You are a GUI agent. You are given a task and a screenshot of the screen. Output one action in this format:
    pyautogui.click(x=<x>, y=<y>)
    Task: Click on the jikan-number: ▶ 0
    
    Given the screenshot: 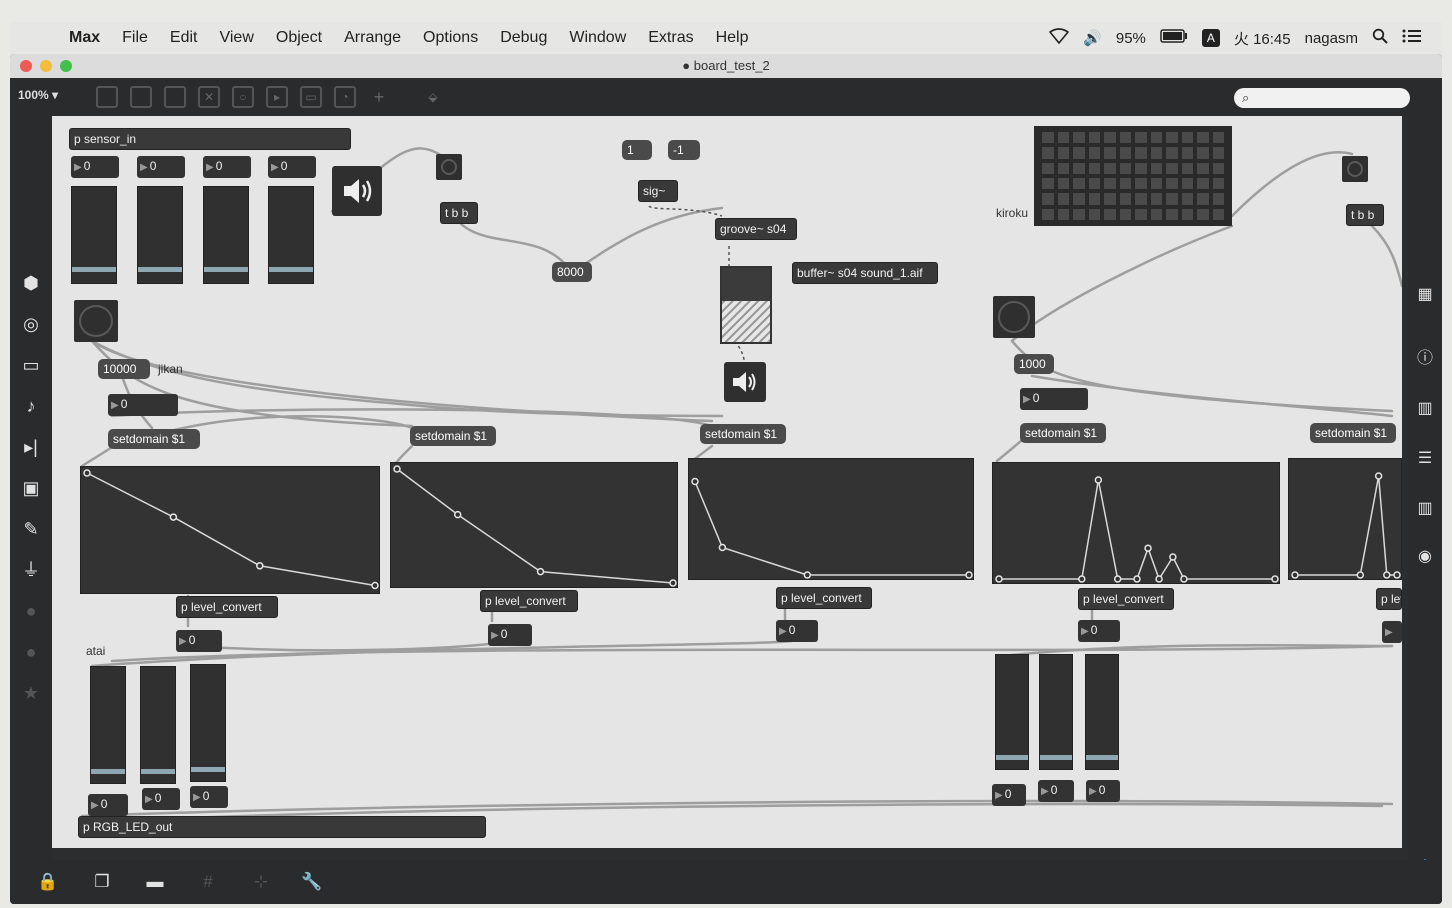 What is the action you would take?
    pyautogui.click(x=143, y=405)
    